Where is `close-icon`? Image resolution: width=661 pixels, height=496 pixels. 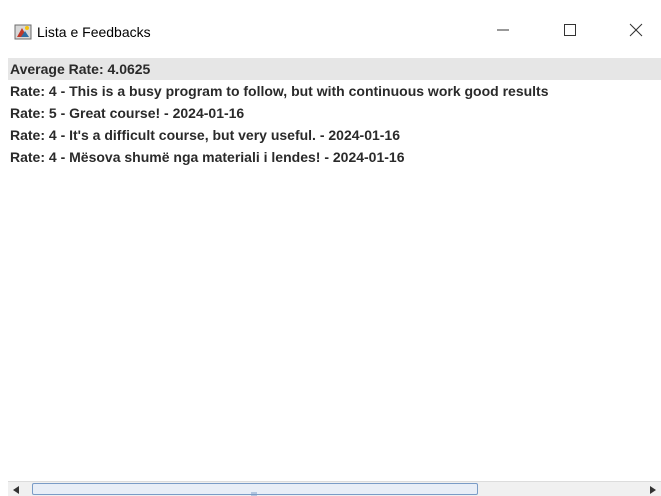
close-icon is located at coordinates (636, 32).